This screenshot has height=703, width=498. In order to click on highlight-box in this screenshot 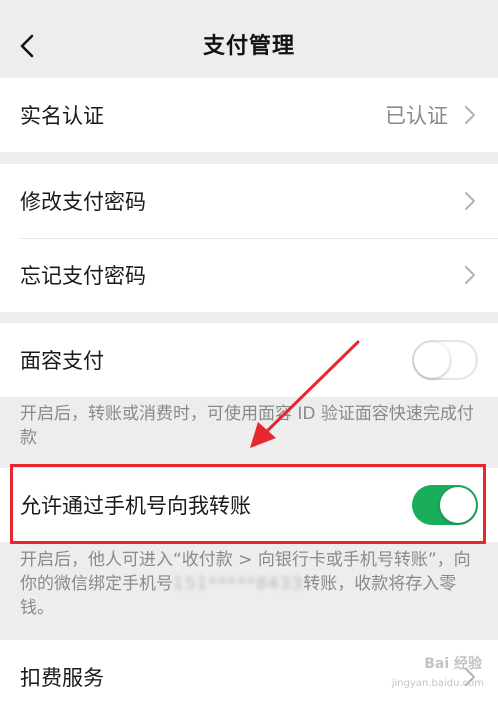, I will do `click(248, 504)`.